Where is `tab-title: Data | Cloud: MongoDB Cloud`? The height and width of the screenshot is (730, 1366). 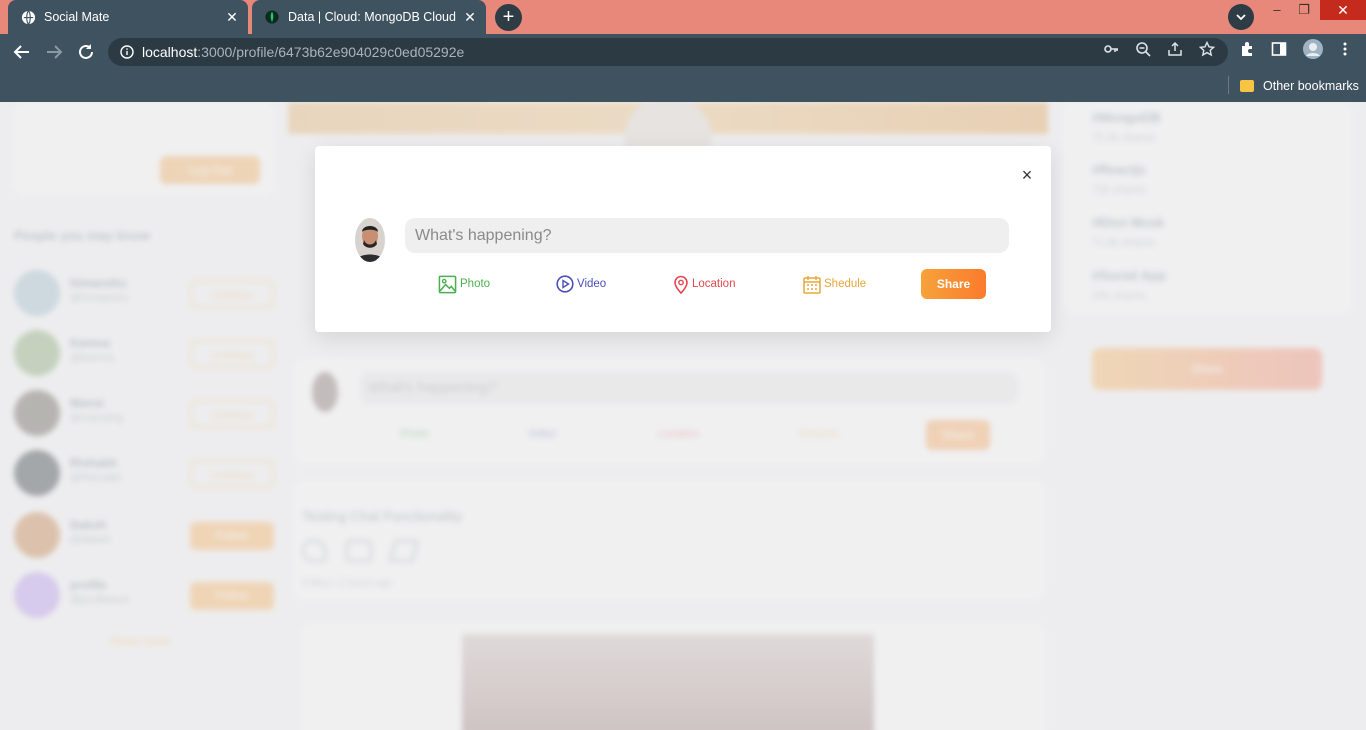 tab-title: Data | Cloud: MongoDB Cloud is located at coordinates (372, 17).